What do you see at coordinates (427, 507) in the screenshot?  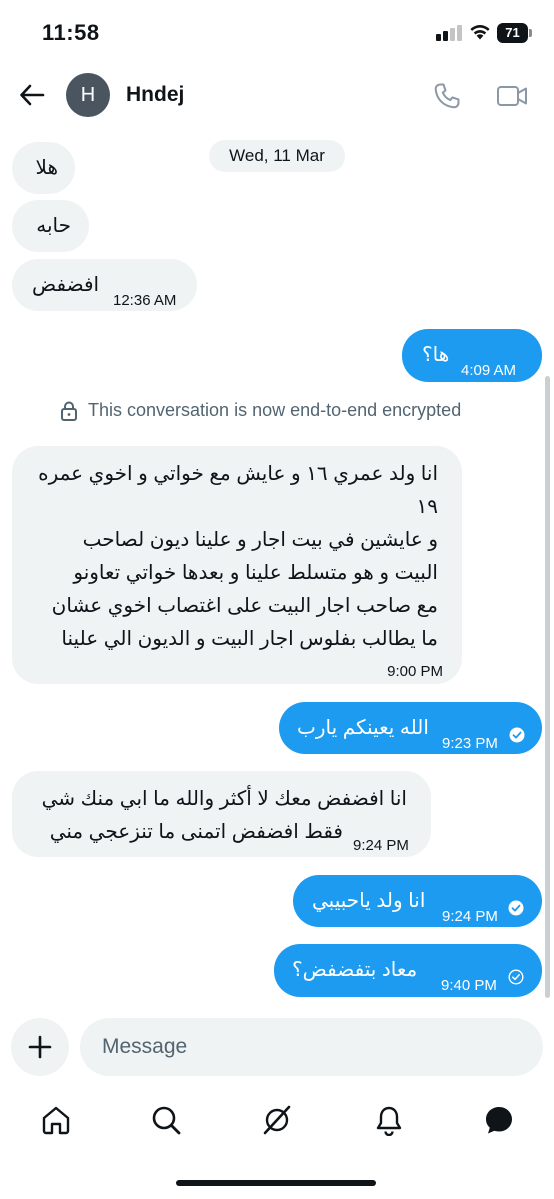 I see `message-line: ١٩` at bounding box center [427, 507].